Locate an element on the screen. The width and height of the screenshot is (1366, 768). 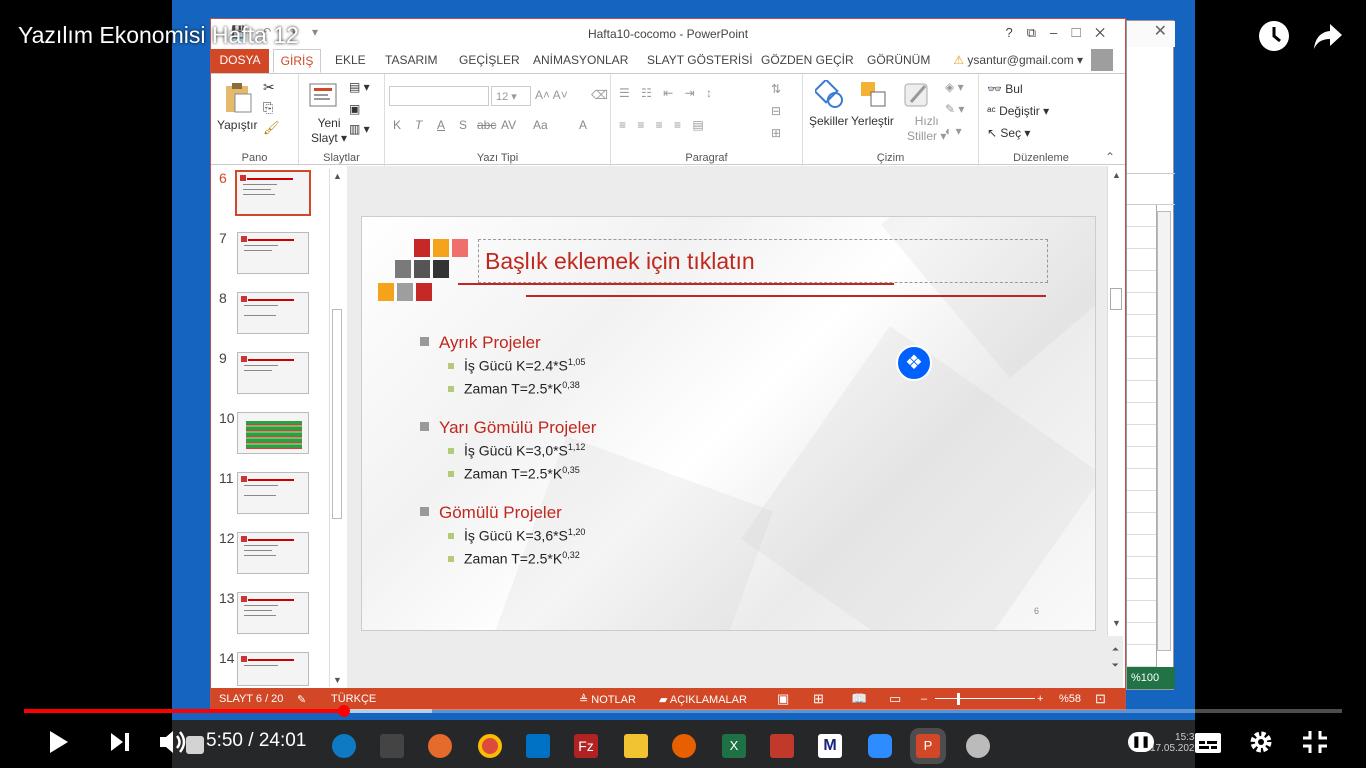
slide-title: Başlık eklemek için tıklatın is located at coordinates (620, 261).